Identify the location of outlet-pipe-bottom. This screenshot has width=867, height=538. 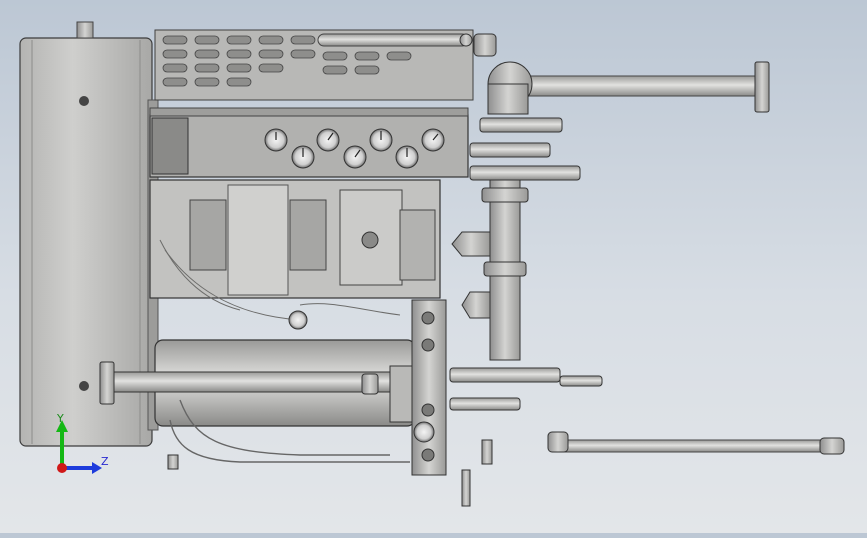
(700, 446).